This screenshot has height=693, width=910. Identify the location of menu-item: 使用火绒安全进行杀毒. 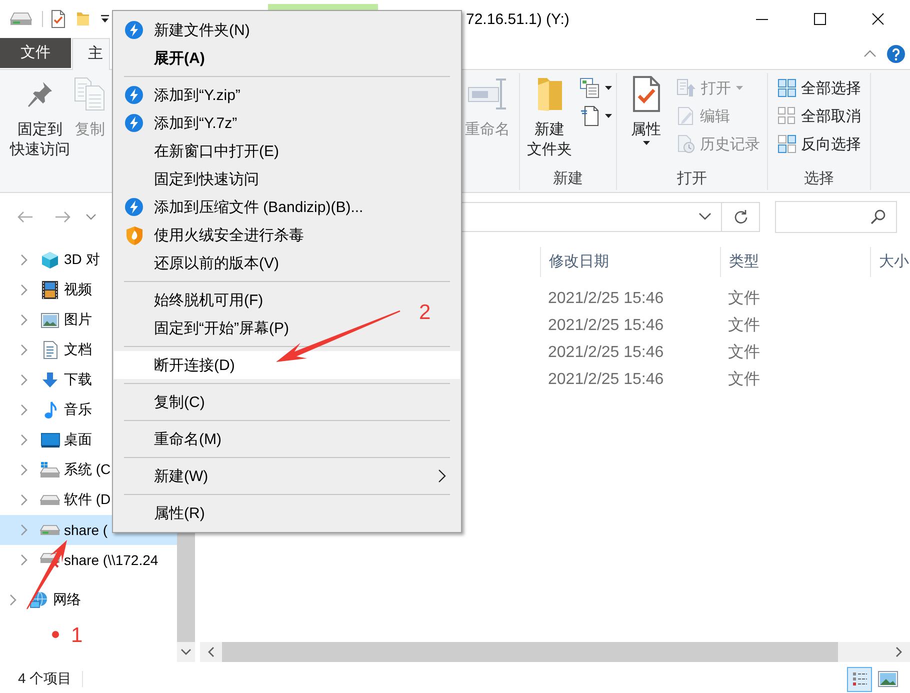
(211, 235).